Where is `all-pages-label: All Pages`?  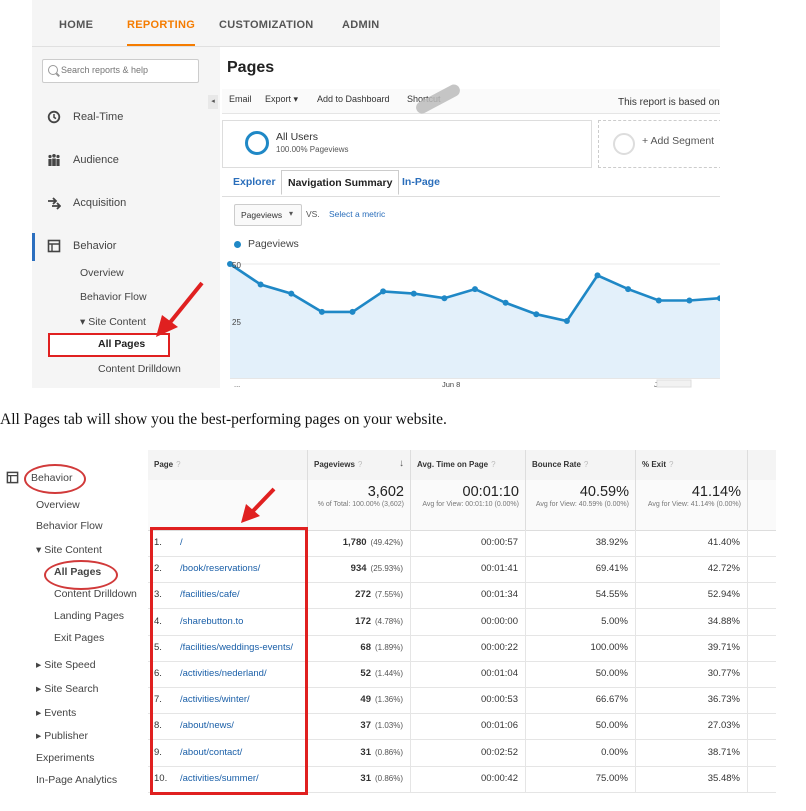
all-pages-label: All Pages is located at coordinates (122, 344).